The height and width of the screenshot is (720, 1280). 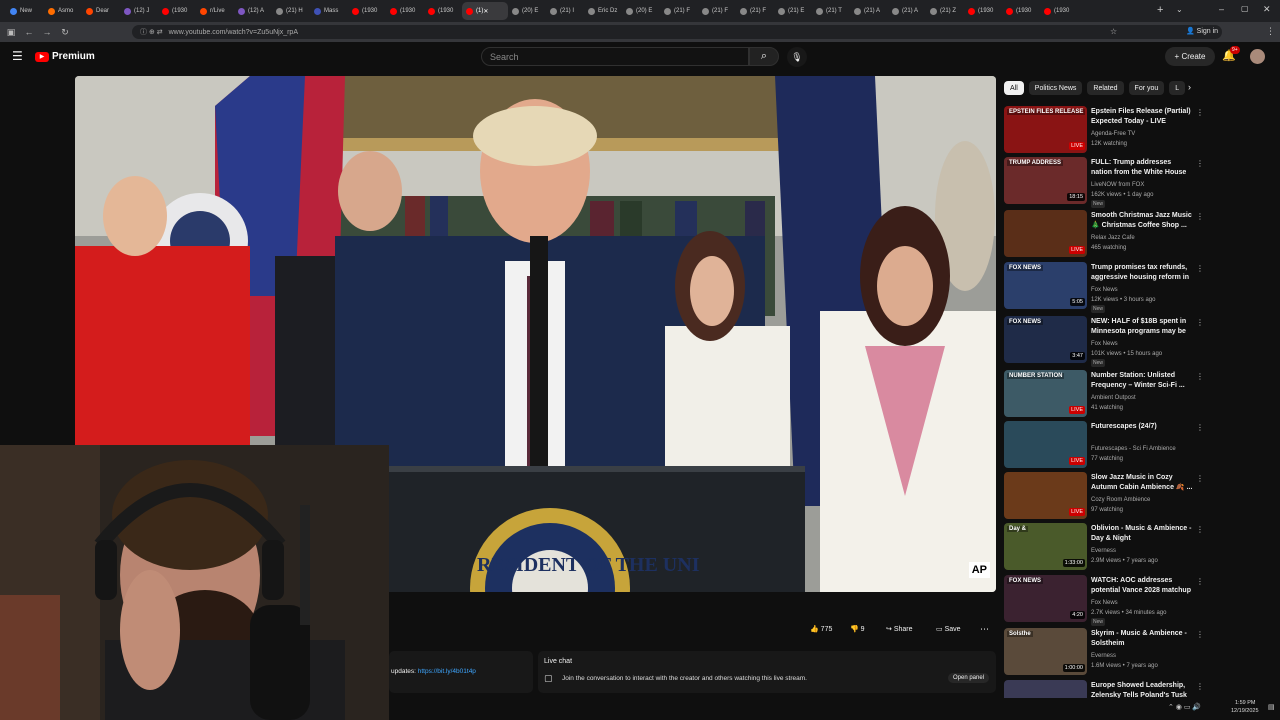 What do you see at coordinates (1113, 31) in the screenshot?
I see `bookmark-star-icon: ☆` at bounding box center [1113, 31].